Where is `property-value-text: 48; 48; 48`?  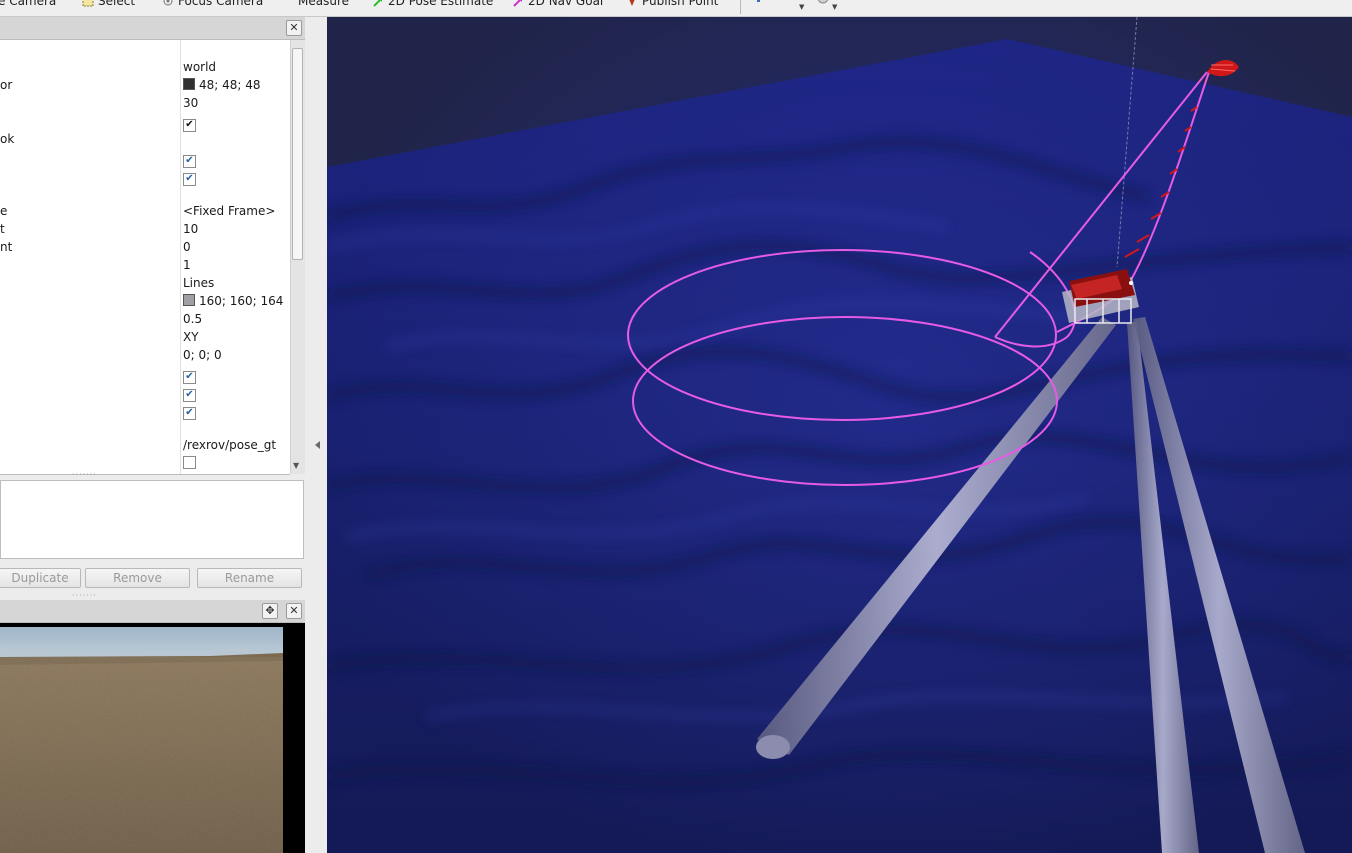
property-value-text: 48; 48; 48 is located at coordinates (230, 85).